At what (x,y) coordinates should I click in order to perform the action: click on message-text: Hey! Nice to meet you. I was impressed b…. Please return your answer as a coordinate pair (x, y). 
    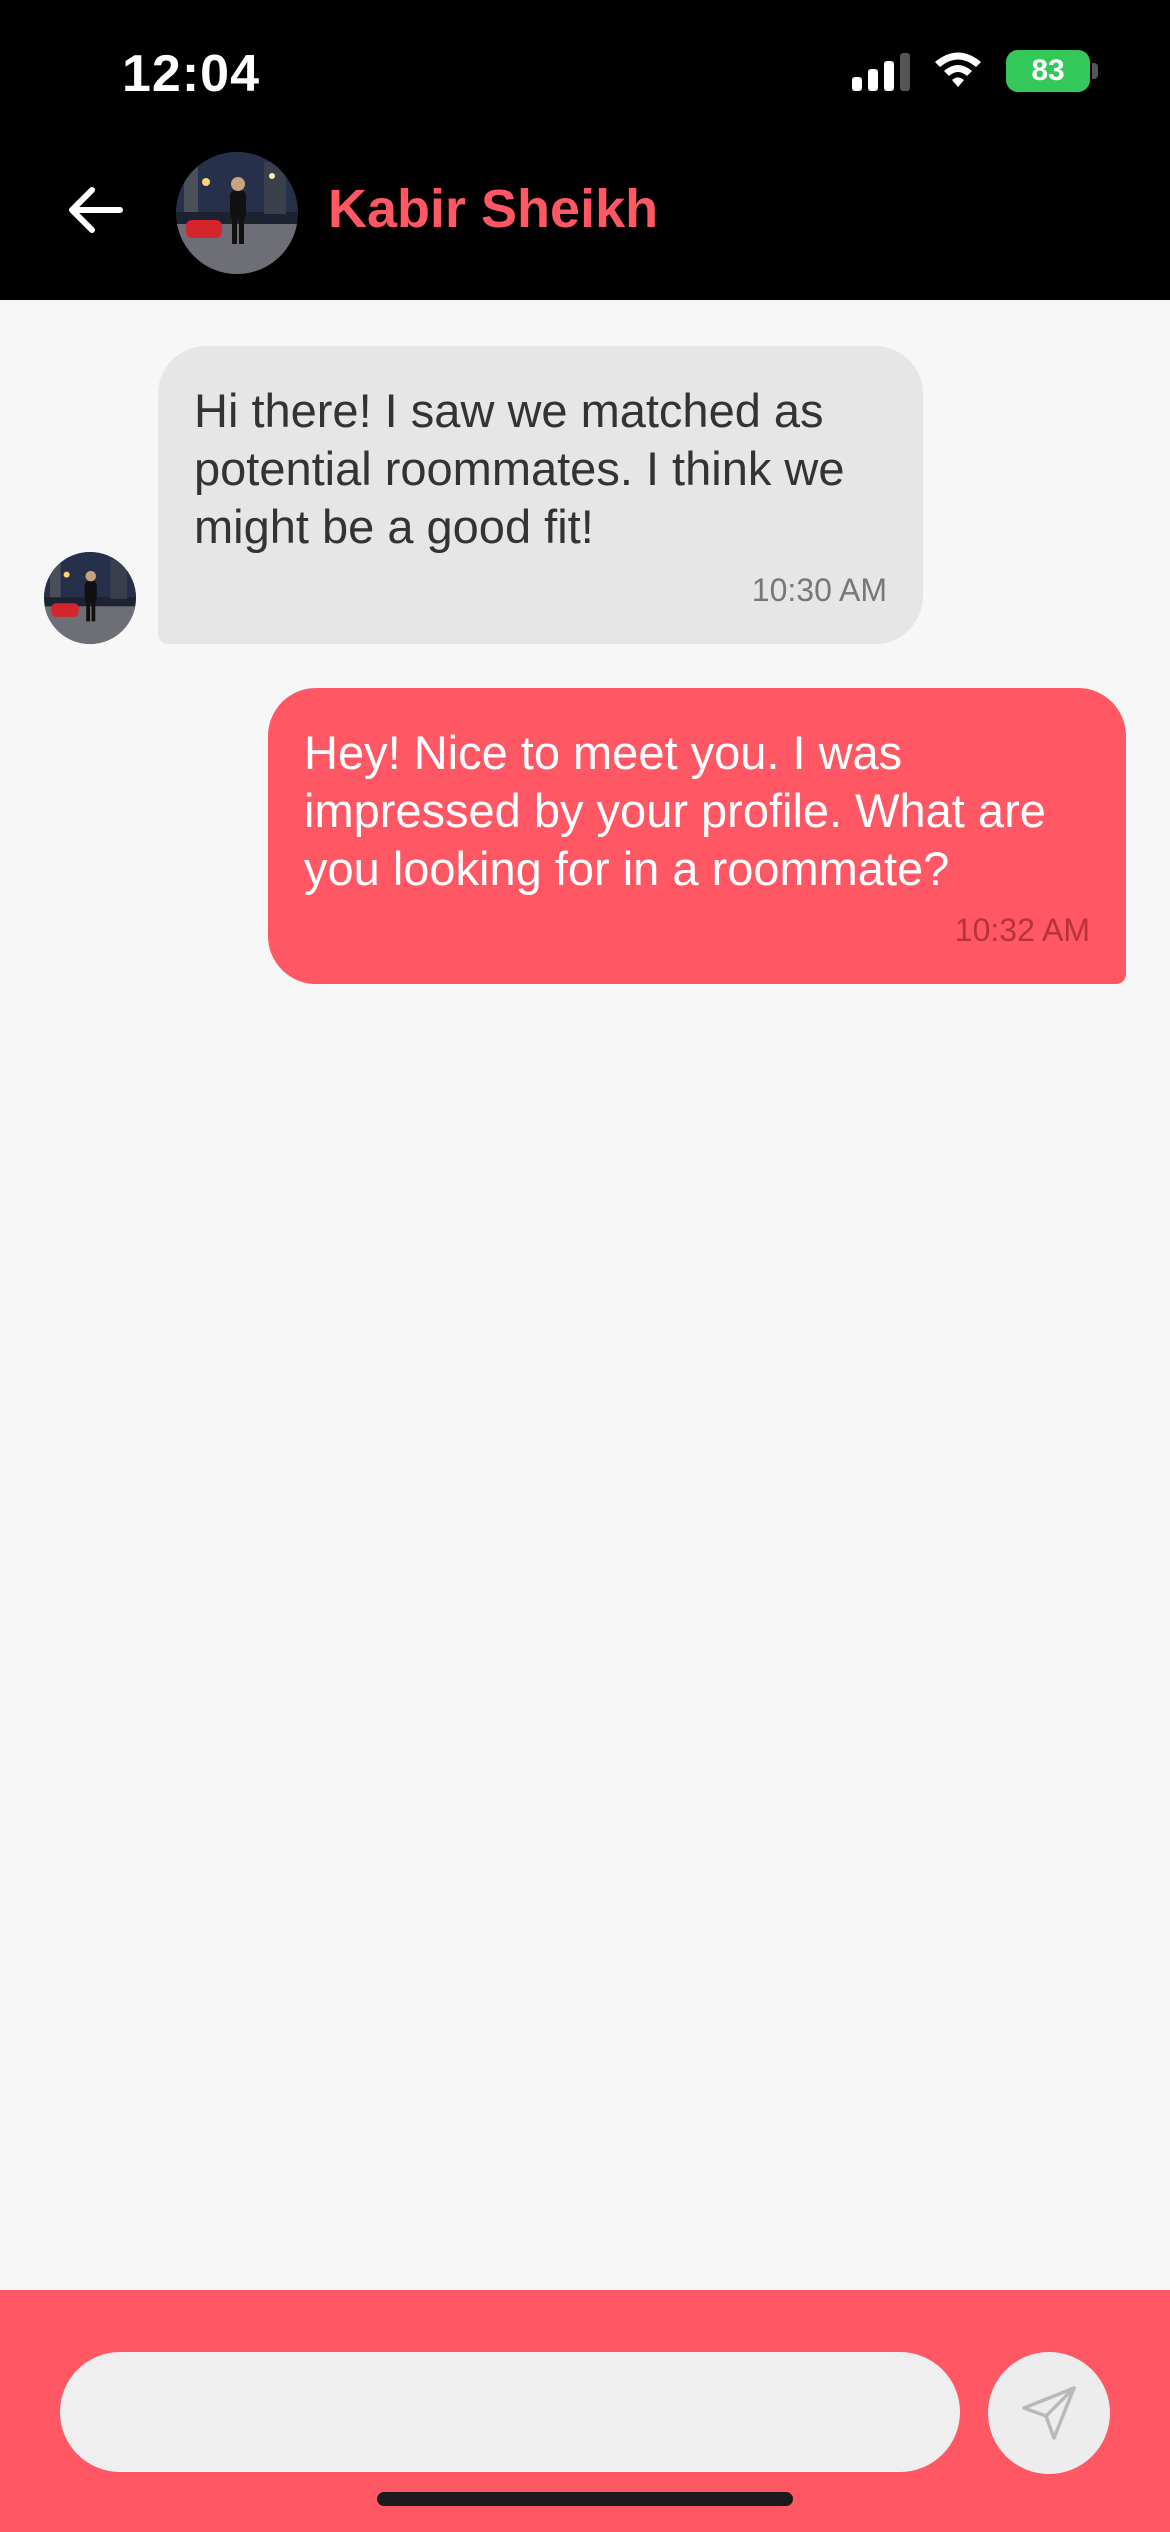
    Looking at the image, I should click on (675, 810).